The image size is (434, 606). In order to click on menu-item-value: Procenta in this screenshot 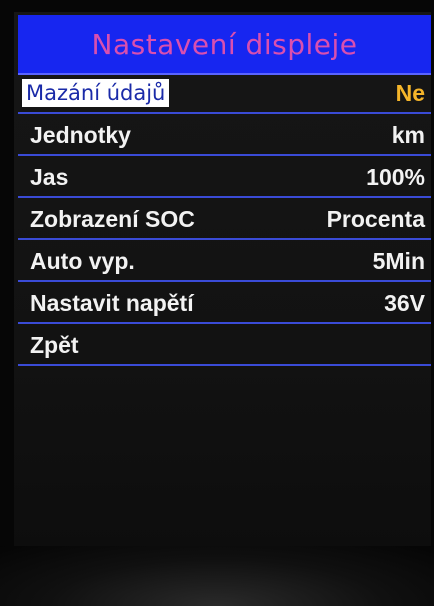, I will do `click(375, 218)`.